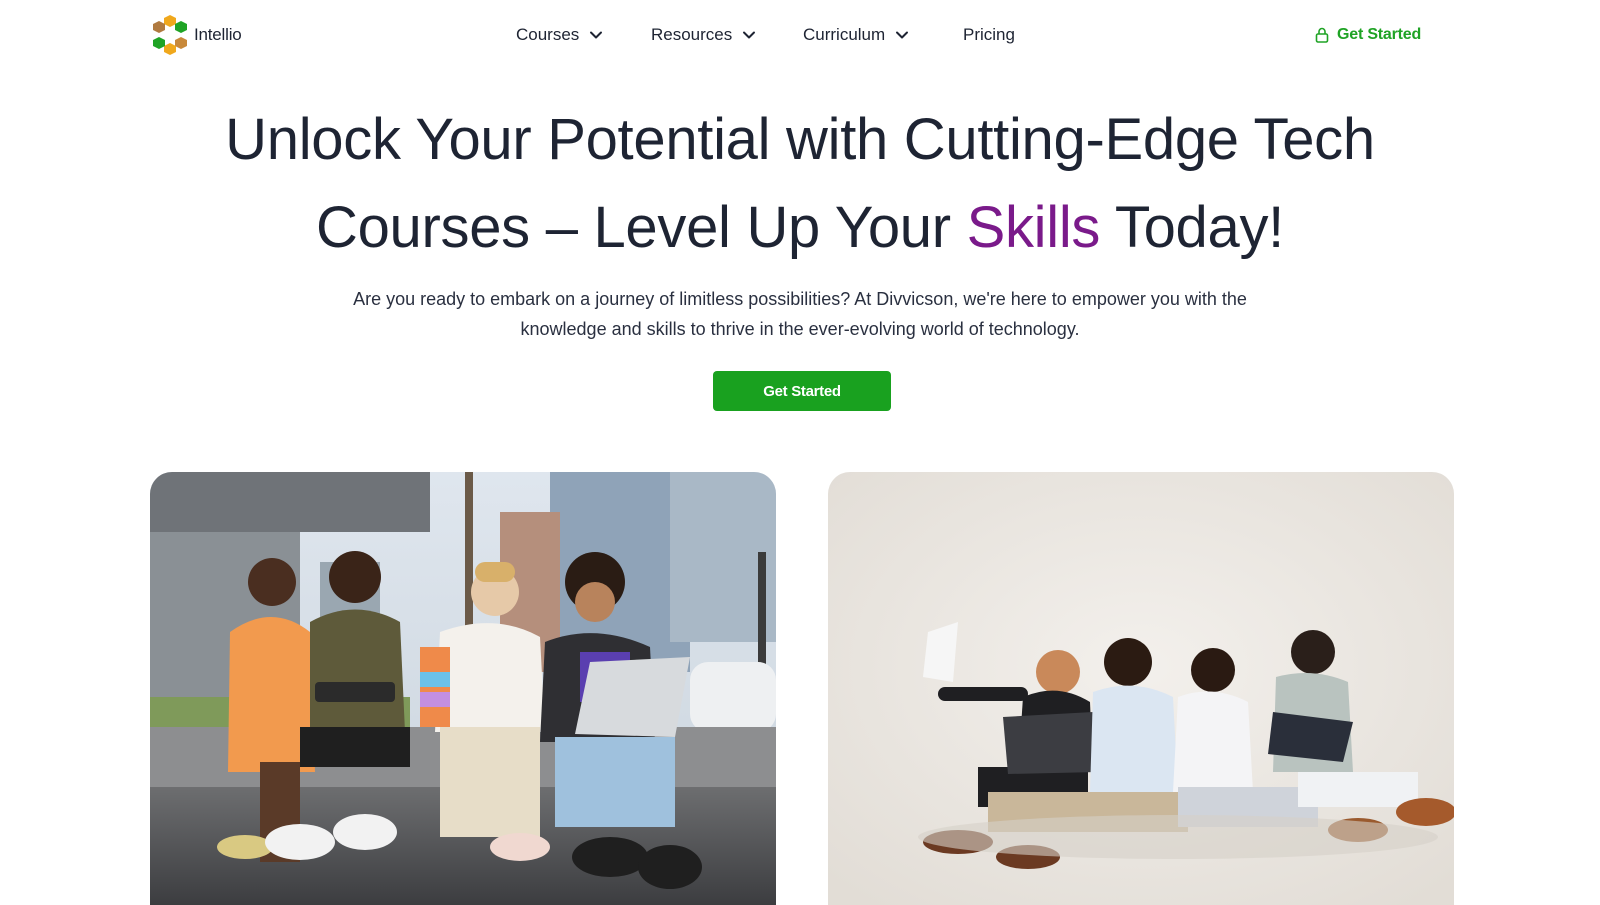 The width and height of the screenshot is (1600, 905). What do you see at coordinates (1192, 227) in the screenshot?
I see `hero-title-line2-after: Today!` at bounding box center [1192, 227].